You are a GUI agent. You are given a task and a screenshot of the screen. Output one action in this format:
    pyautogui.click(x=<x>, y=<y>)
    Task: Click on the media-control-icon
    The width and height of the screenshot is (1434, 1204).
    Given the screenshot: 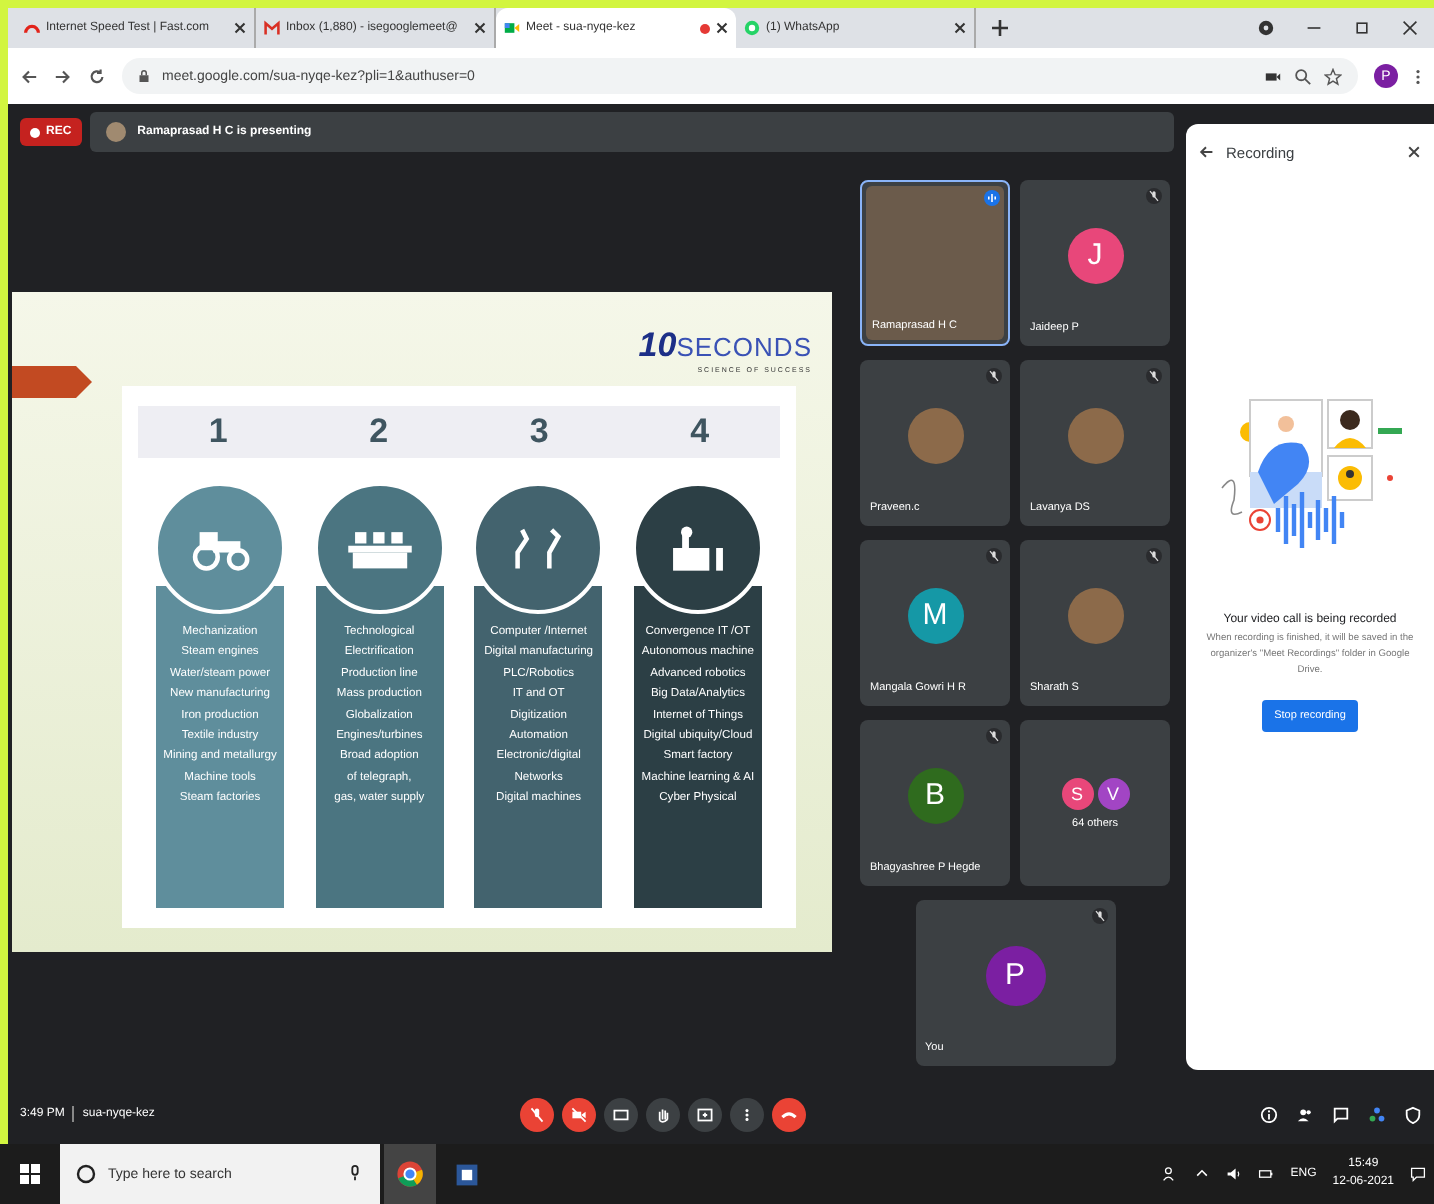 What is the action you would take?
    pyautogui.click(x=1266, y=28)
    